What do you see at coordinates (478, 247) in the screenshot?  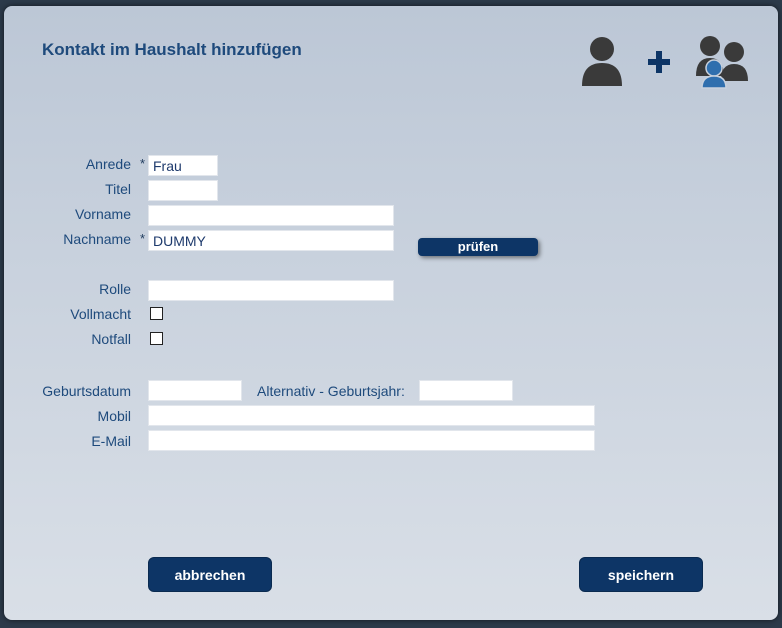 I see `pruefen-button: prüfen` at bounding box center [478, 247].